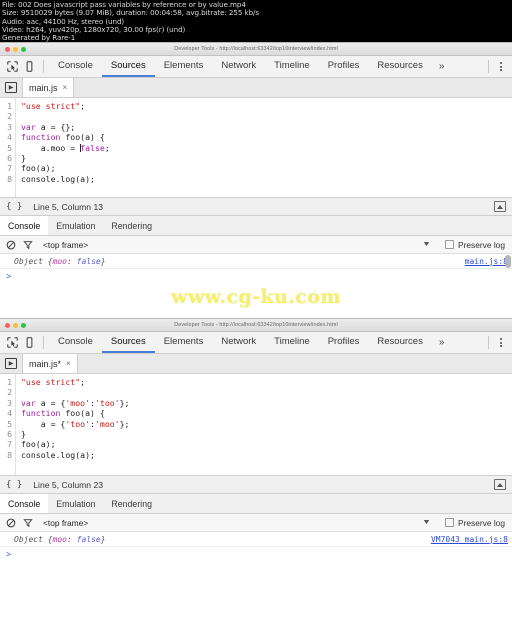 This screenshot has height=617, width=512. What do you see at coordinates (469, 539) in the screenshot?
I see `console-log-source-two: VM7043 main.js:8` at bounding box center [469, 539].